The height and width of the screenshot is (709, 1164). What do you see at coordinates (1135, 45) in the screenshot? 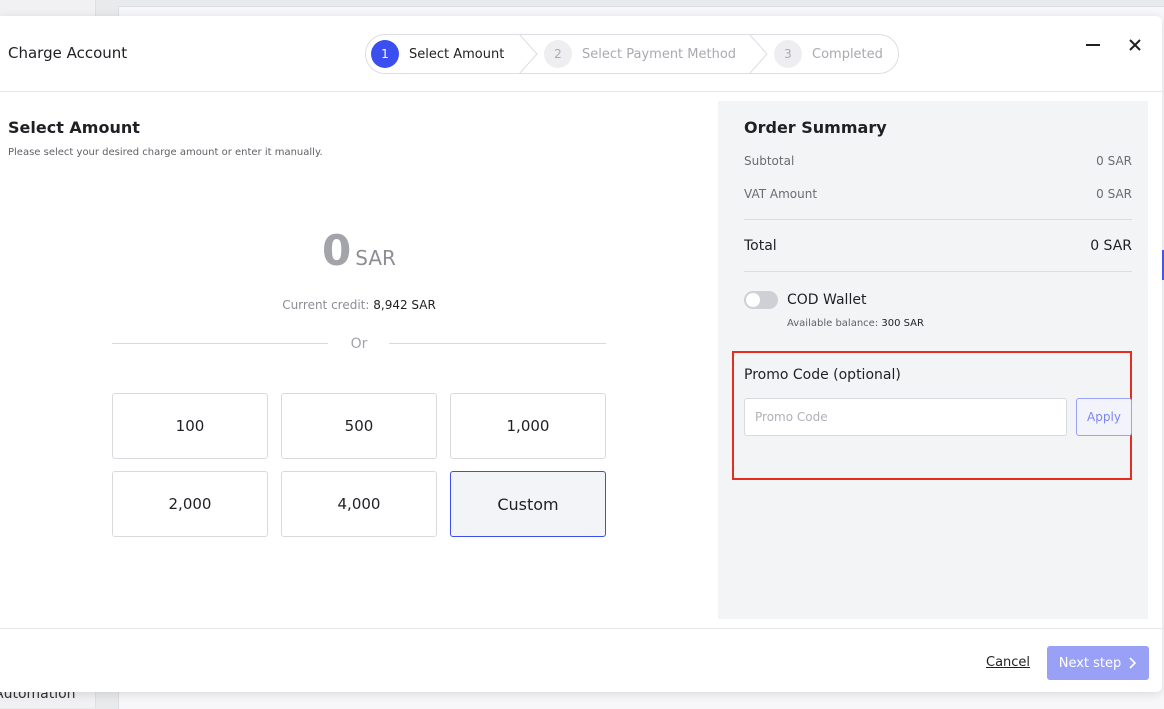
I see `close-icon` at bounding box center [1135, 45].